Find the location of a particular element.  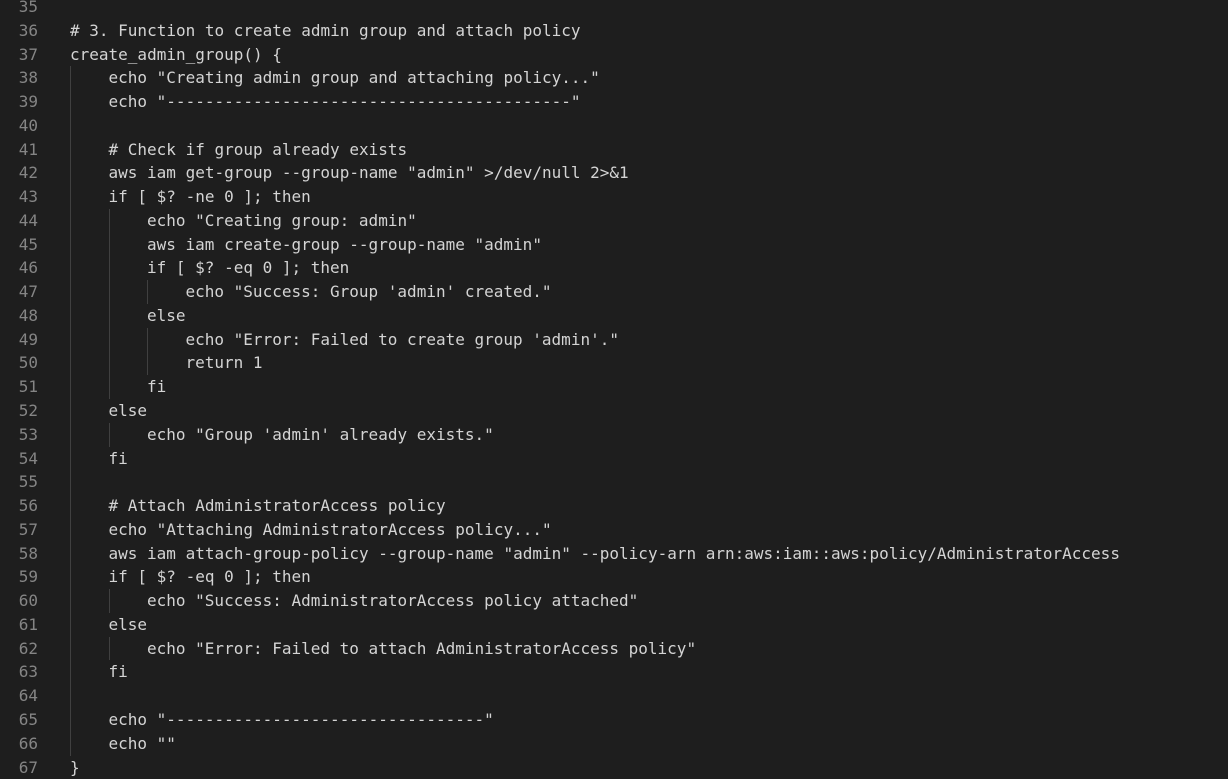

code-line: 66echo "" is located at coordinates (614, 744).